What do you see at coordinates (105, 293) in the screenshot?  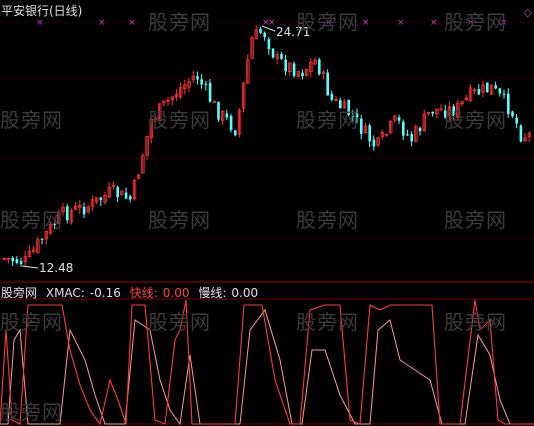 I see `xmac-value: -0.16` at bounding box center [105, 293].